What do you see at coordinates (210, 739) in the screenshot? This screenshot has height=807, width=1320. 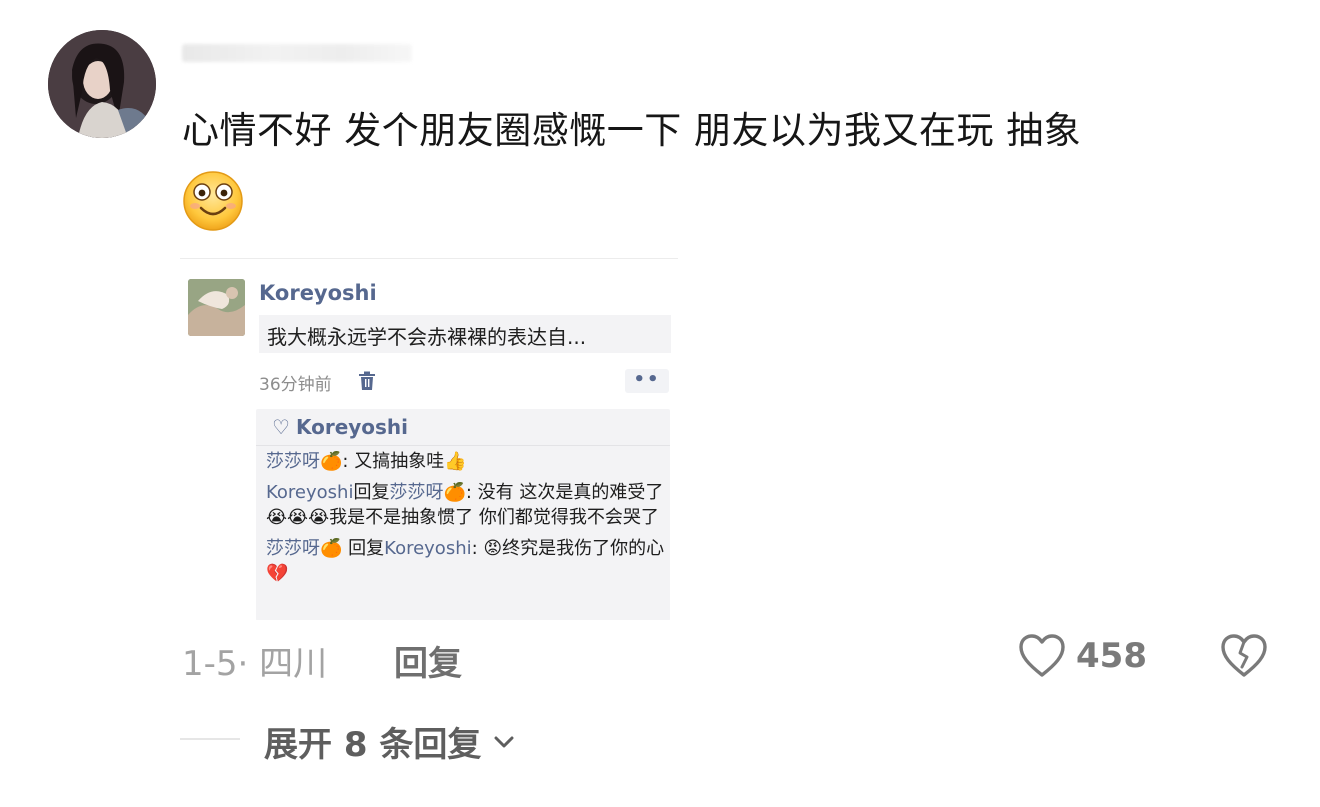 I see `expand-divider` at bounding box center [210, 739].